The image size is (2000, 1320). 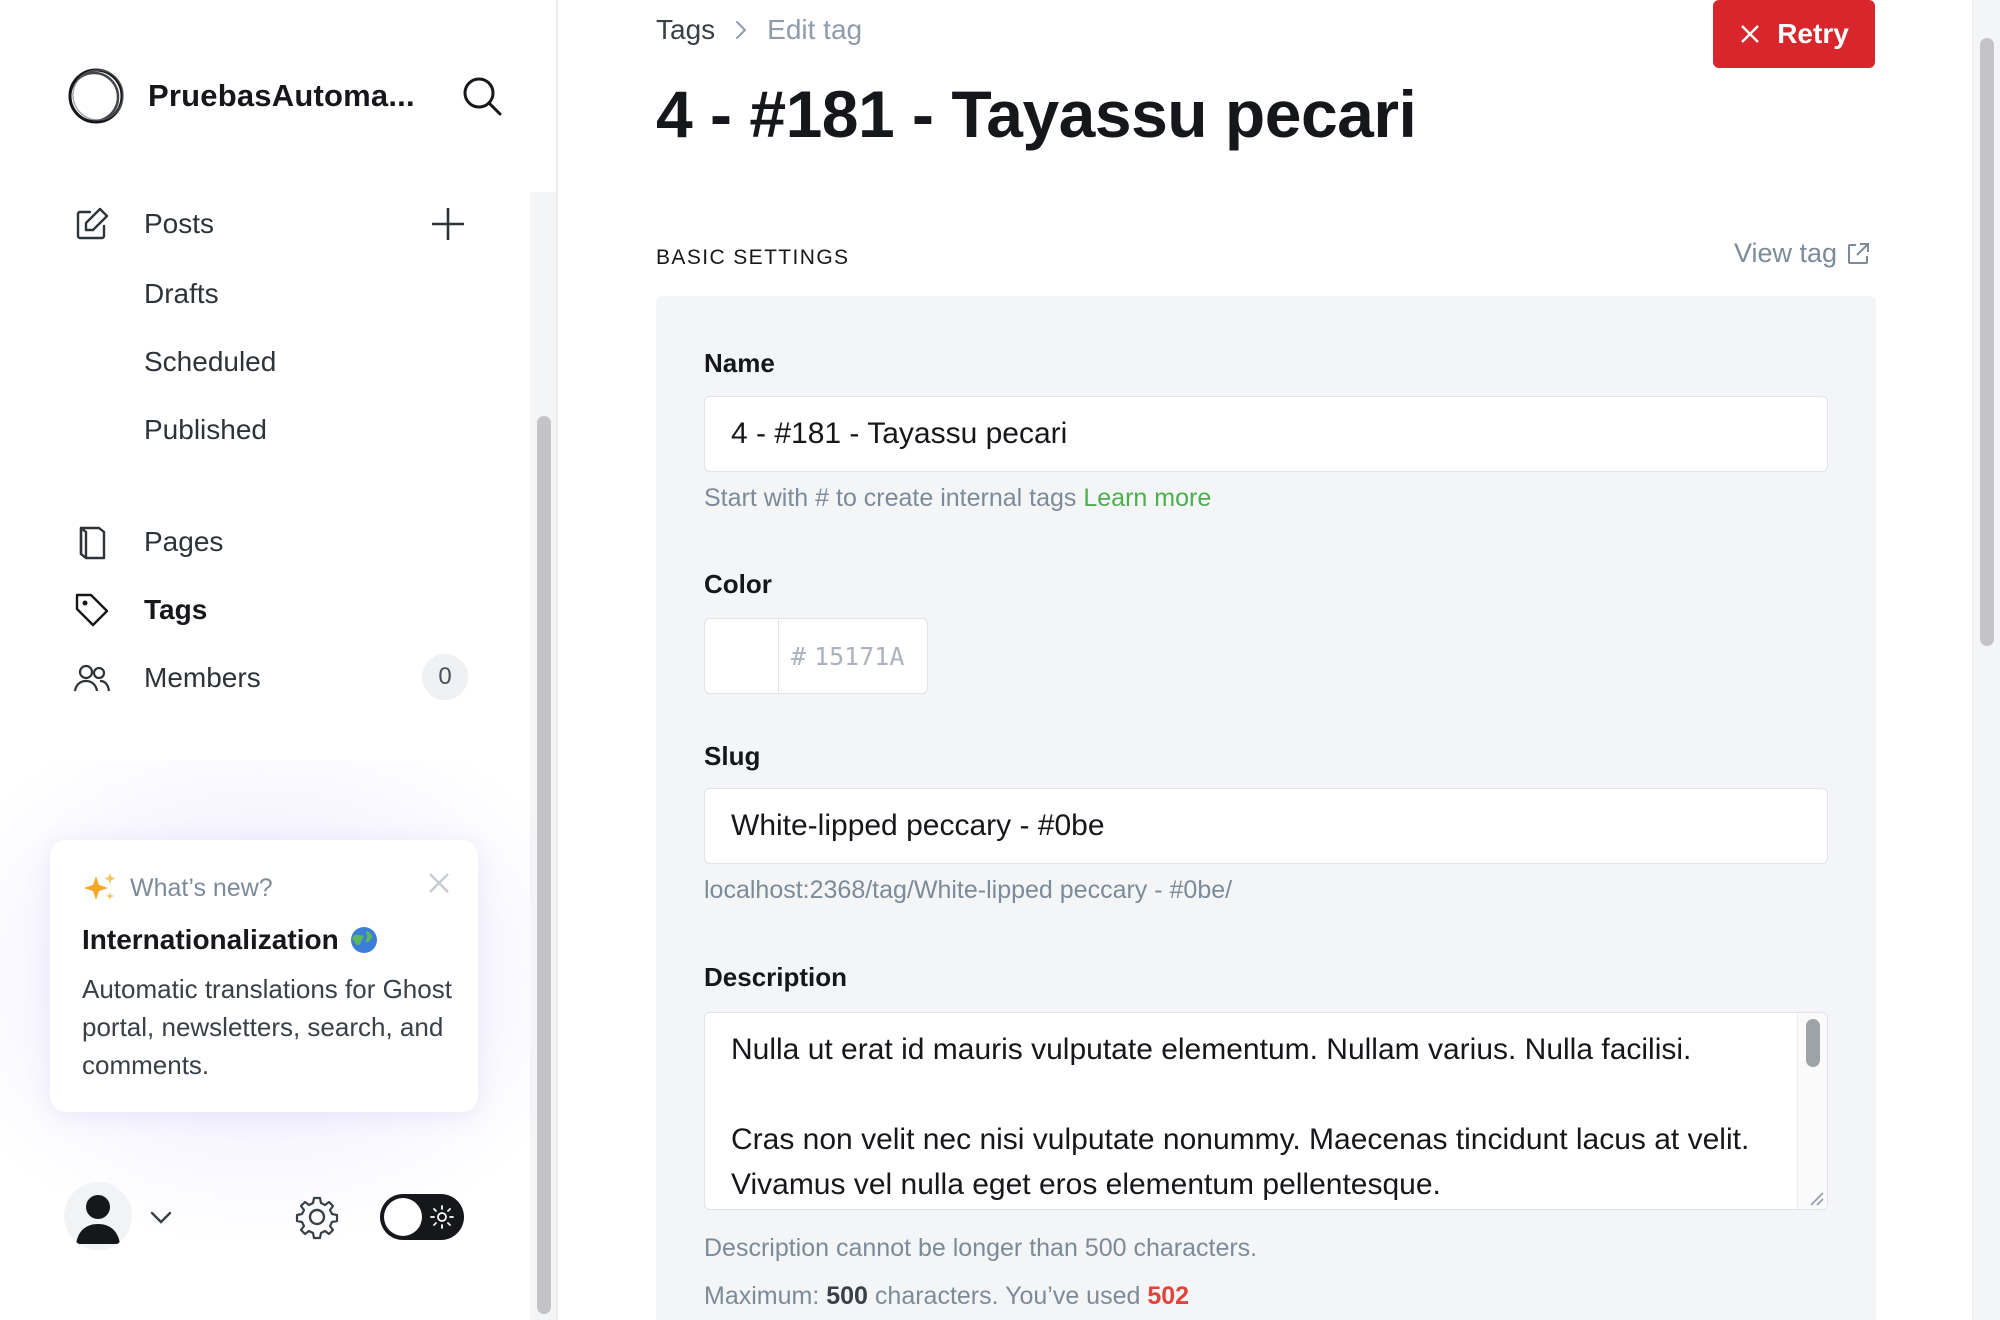 What do you see at coordinates (742, 656) in the screenshot?
I see `color-swatch` at bounding box center [742, 656].